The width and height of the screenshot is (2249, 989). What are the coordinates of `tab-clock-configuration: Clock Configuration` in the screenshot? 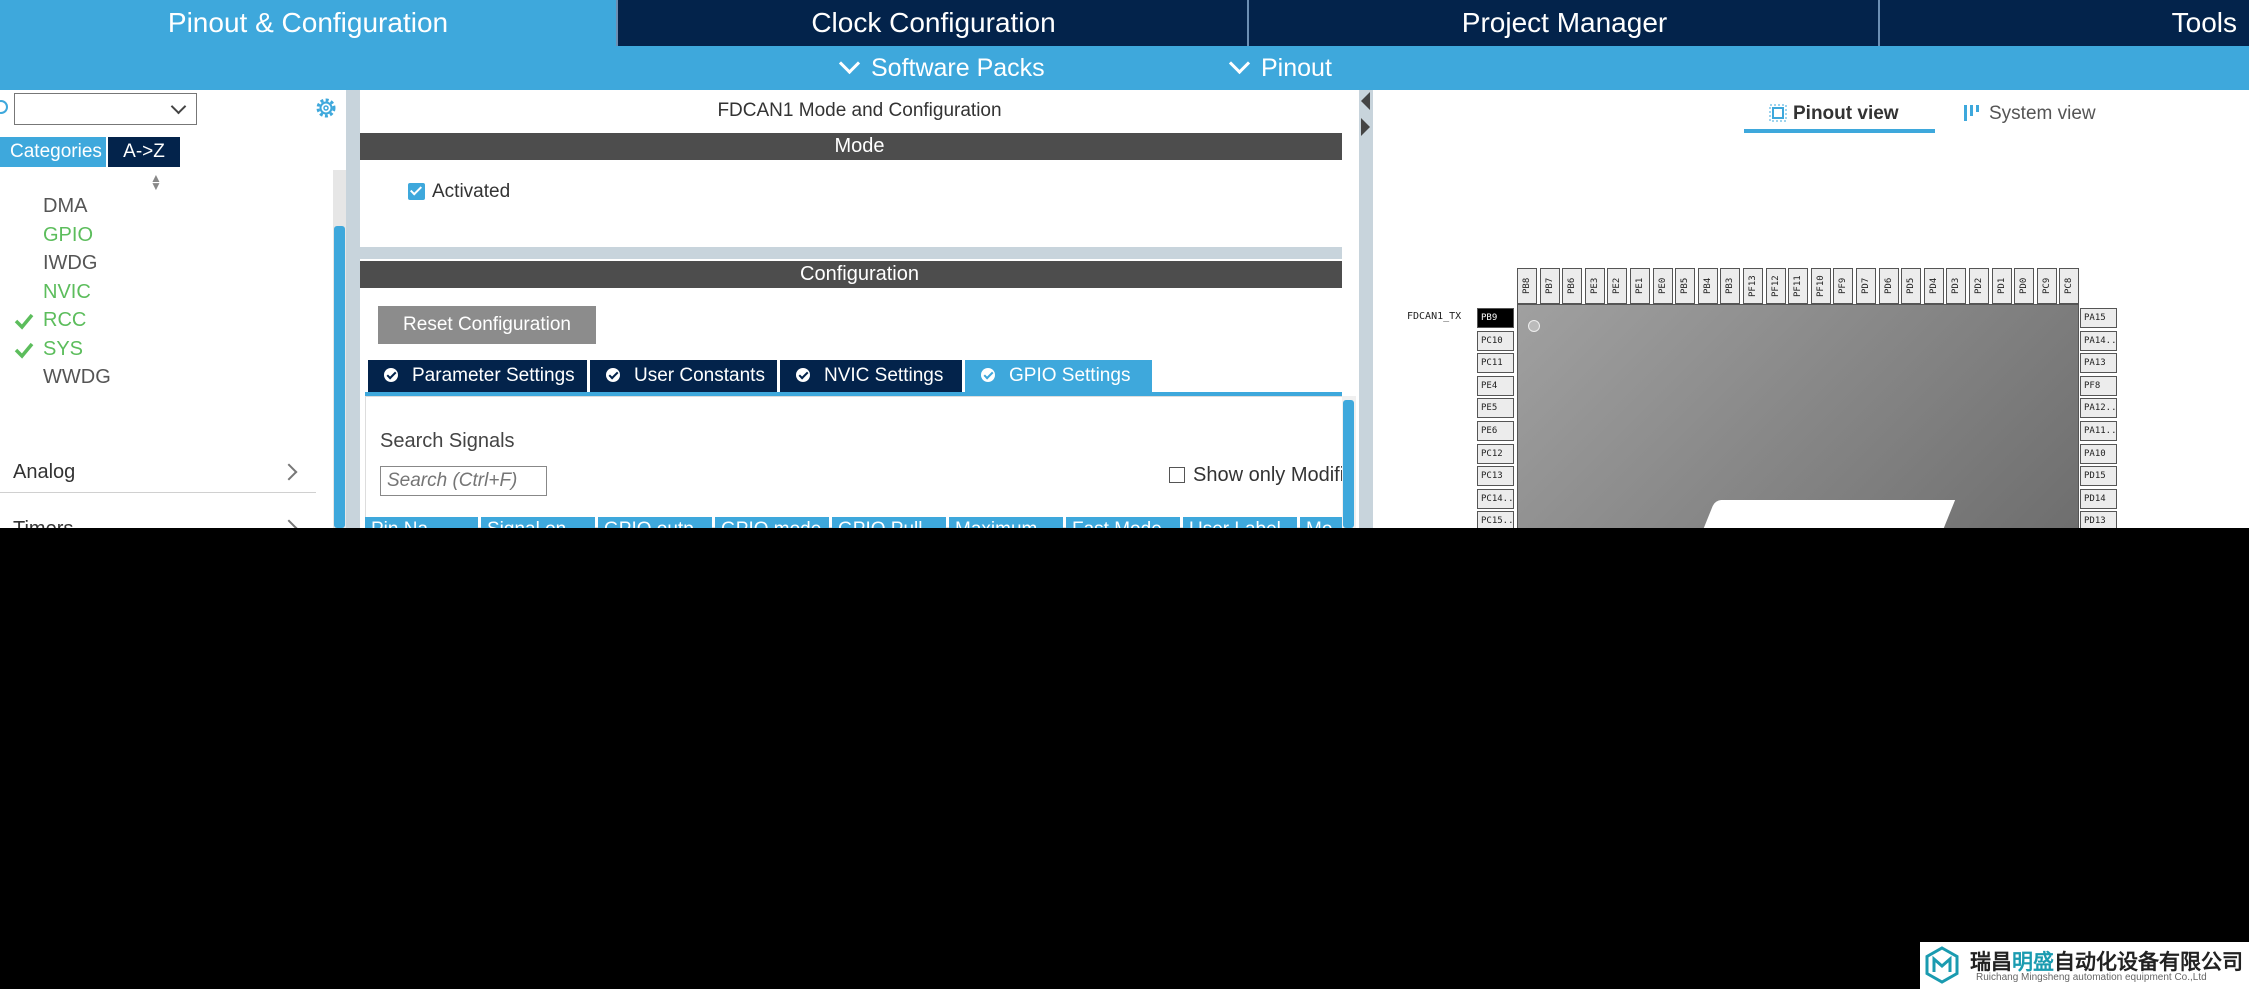 It's located at (932, 23).